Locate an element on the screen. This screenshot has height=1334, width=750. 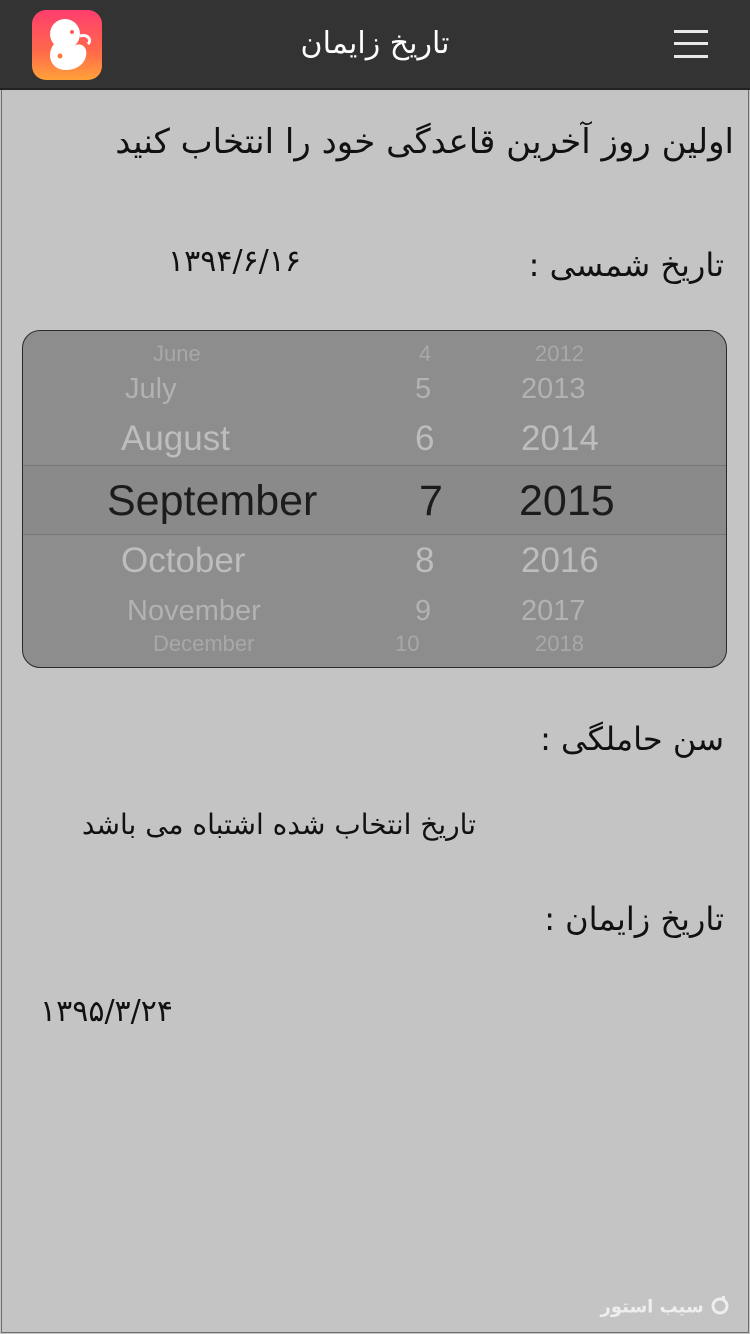
solar-date-label: تاریخ شمسی : is located at coordinates (626, 265).